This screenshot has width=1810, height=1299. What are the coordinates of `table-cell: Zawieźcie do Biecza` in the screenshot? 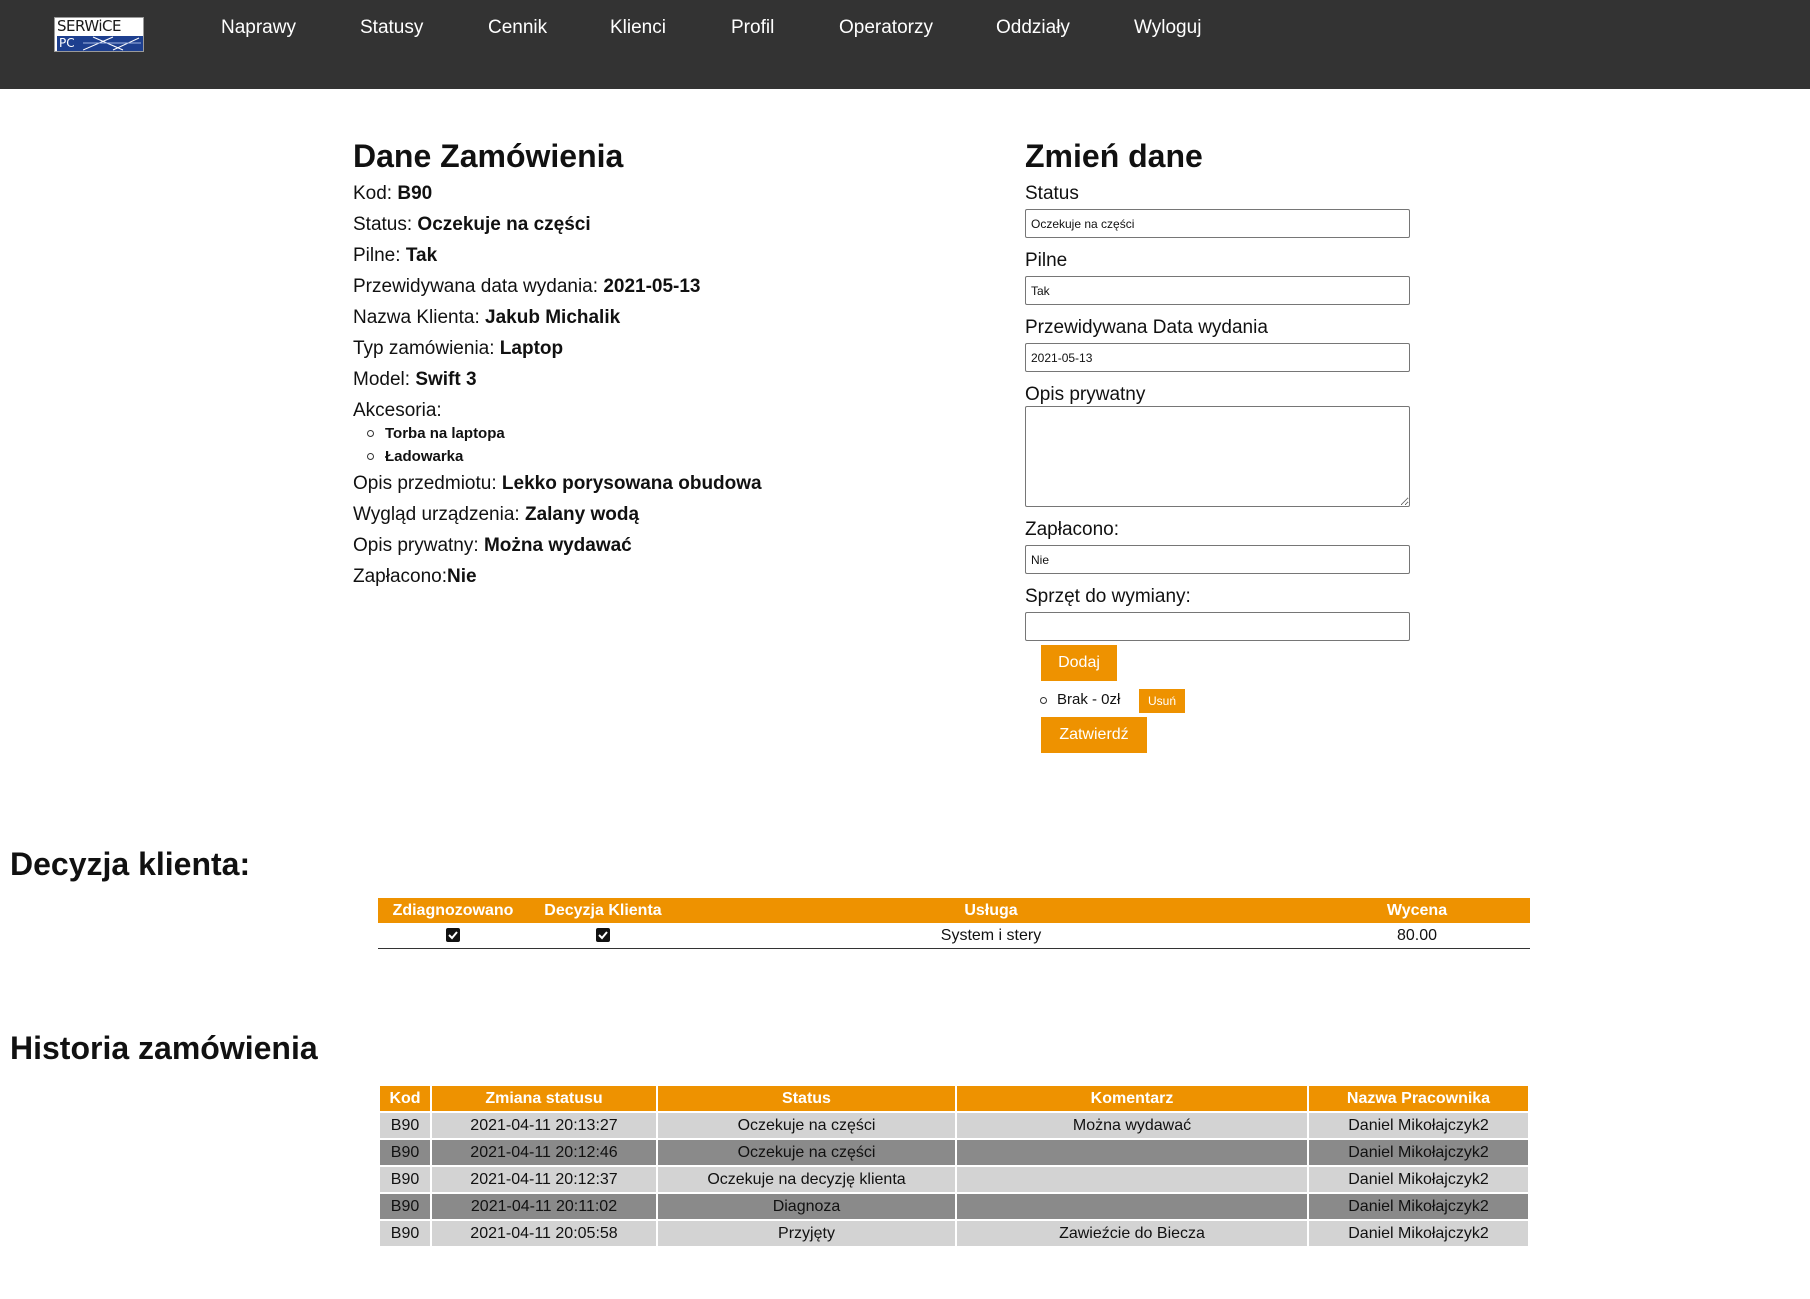 It's located at (1132, 1233).